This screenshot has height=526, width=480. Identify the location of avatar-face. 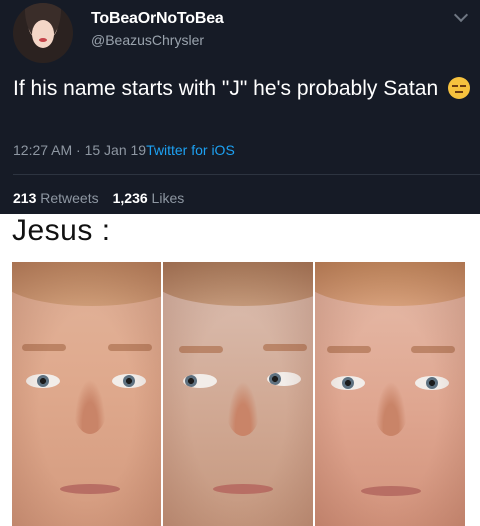
(43, 34).